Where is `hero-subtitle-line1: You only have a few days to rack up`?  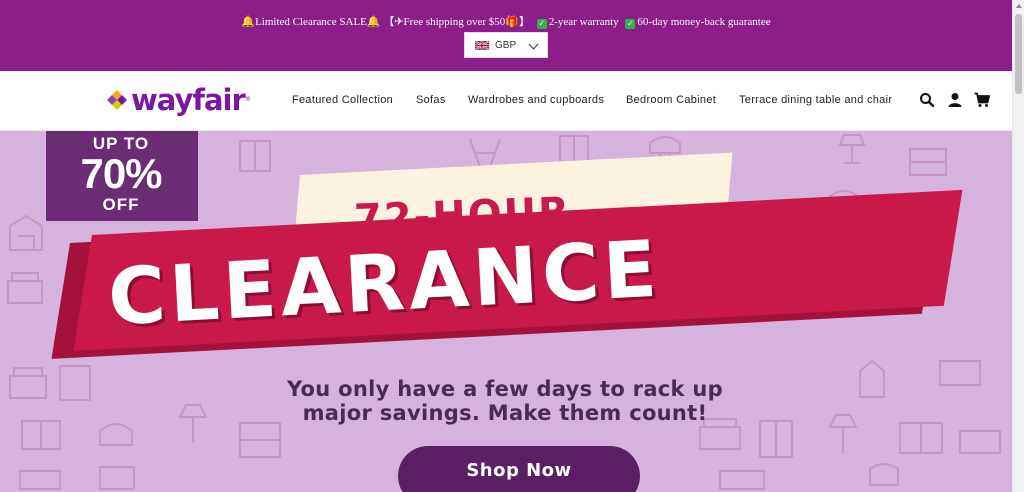
hero-subtitle-line1: You only have a few days to rack up is located at coordinates (505, 389).